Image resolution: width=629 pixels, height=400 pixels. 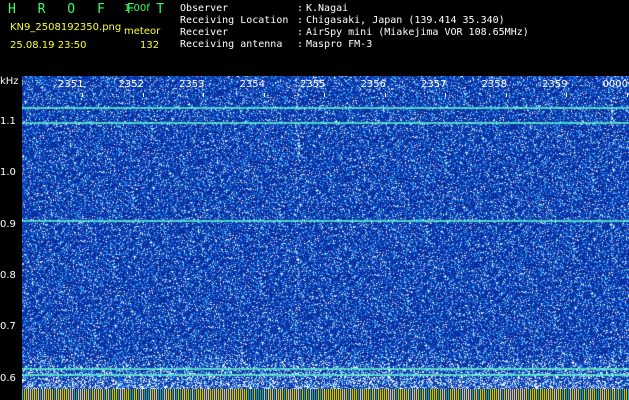 What do you see at coordinates (48, 45) in the screenshot?
I see `date-time: 25.08.19 23:50` at bounding box center [48, 45].